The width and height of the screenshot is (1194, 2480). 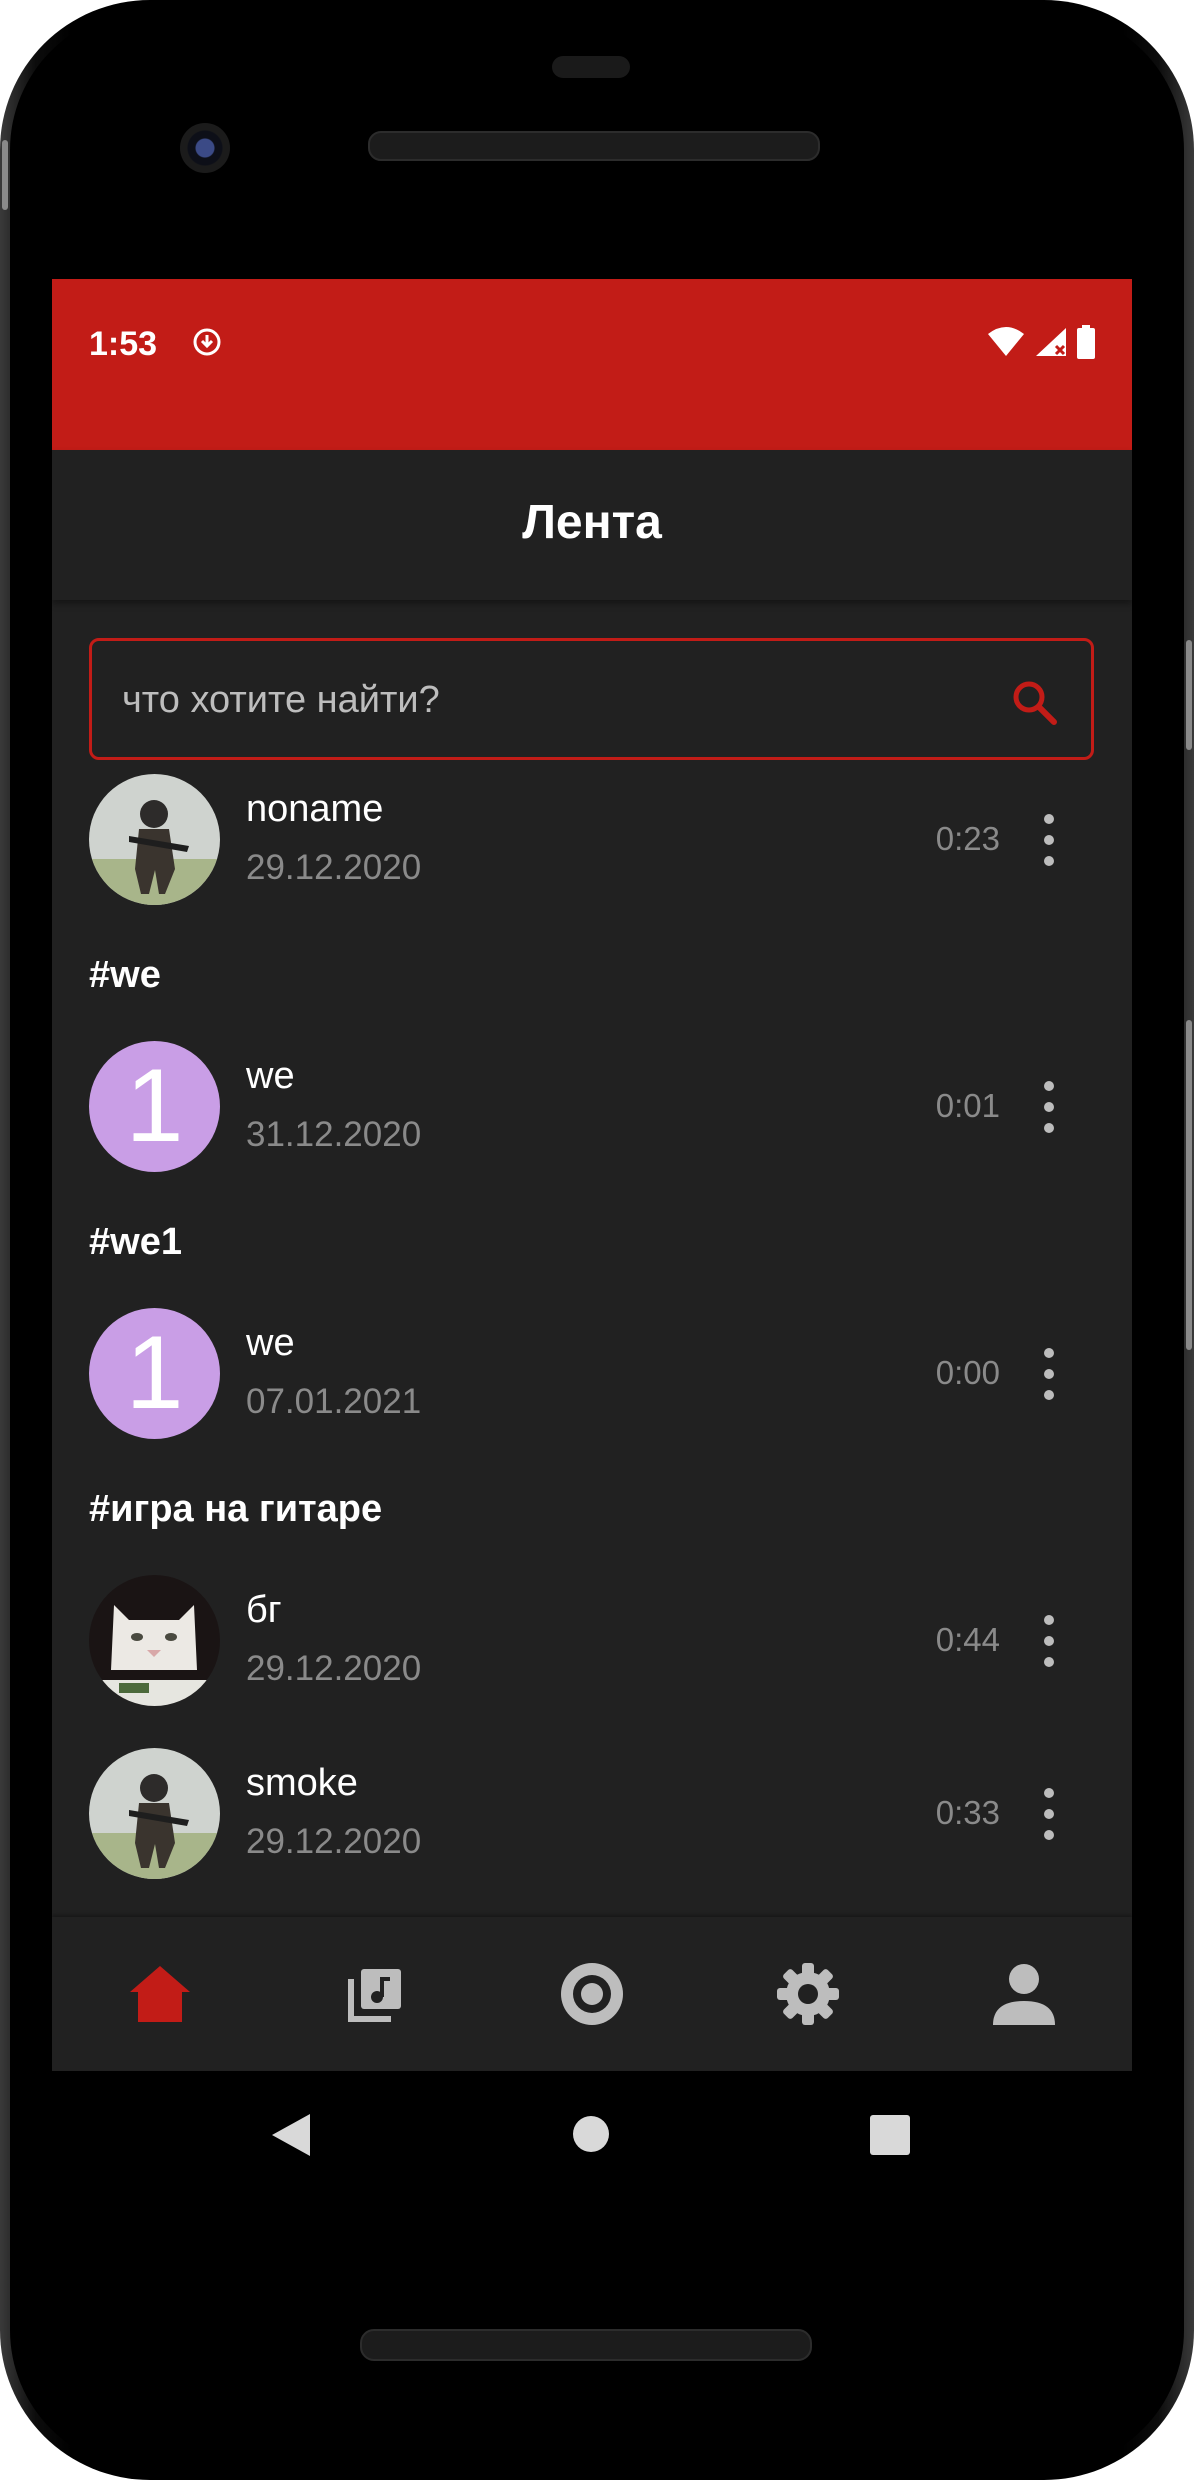 I want to click on list-item: noname 29.12.2020 0:23, so click(x=592, y=840).